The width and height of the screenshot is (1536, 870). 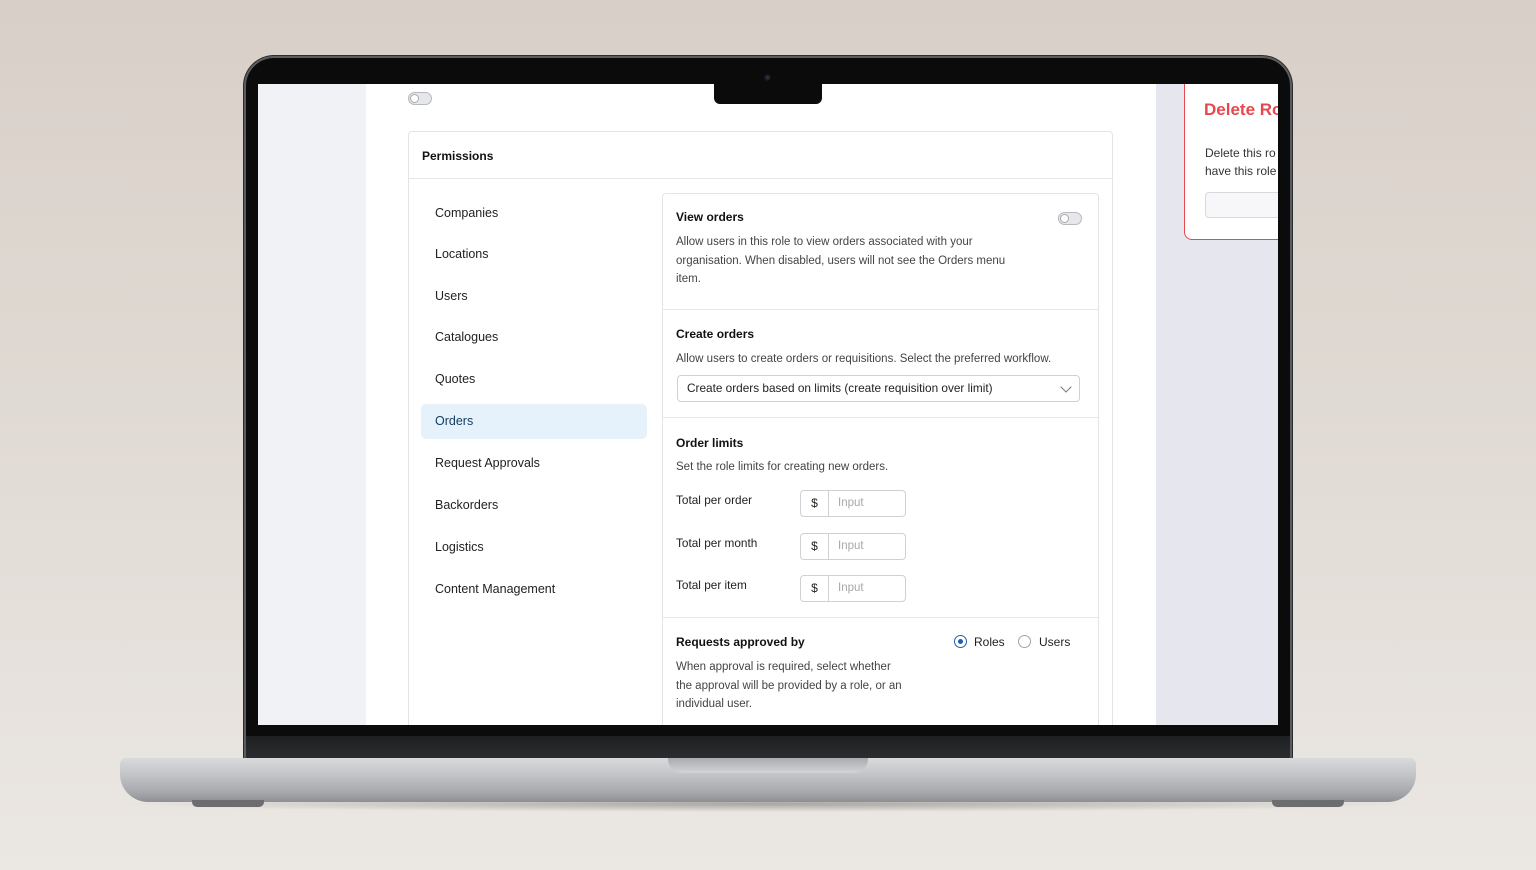 What do you see at coordinates (534, 421) in the screenshot?
I see `nav-item-orders: Orders` at bounding box center [534, 421].